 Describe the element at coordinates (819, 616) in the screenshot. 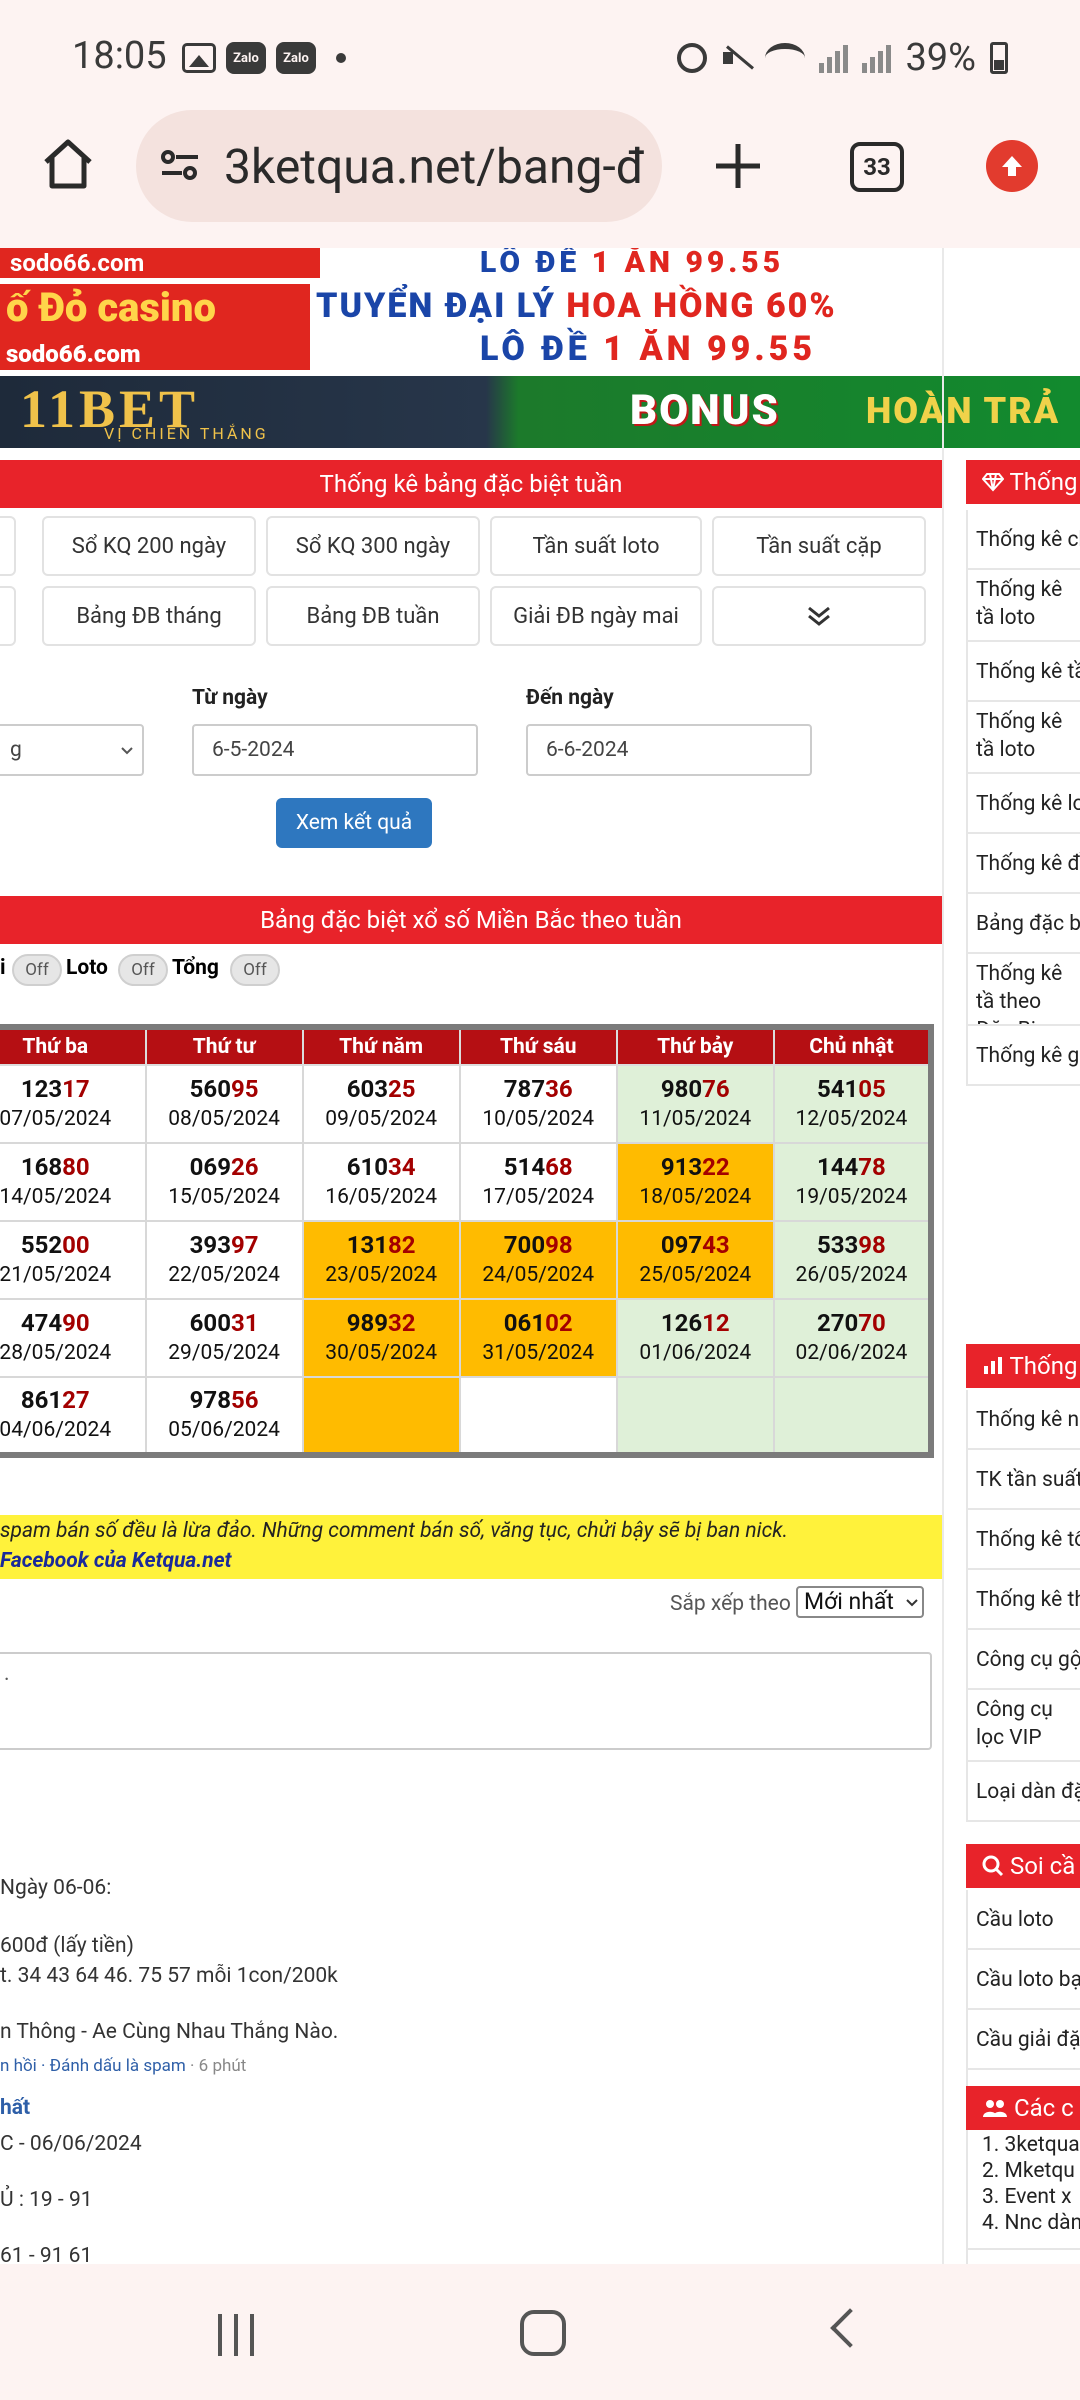

I see `expand-button` at that location.